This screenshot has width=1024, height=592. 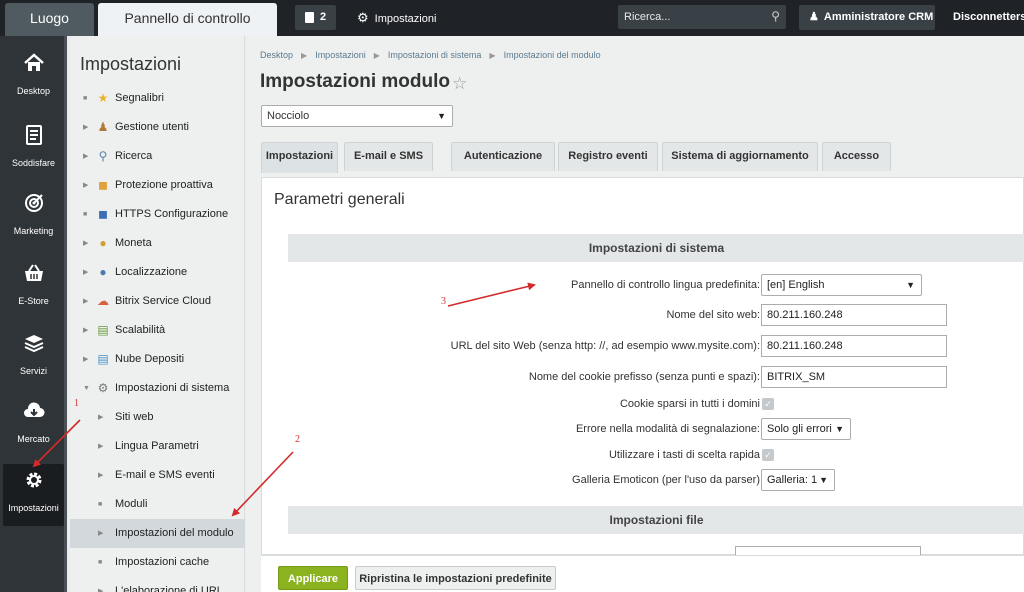 What do you see at coordinates (854, 346) in the screenshot?
I see `site-url-input` at bounding box center [854, 346].